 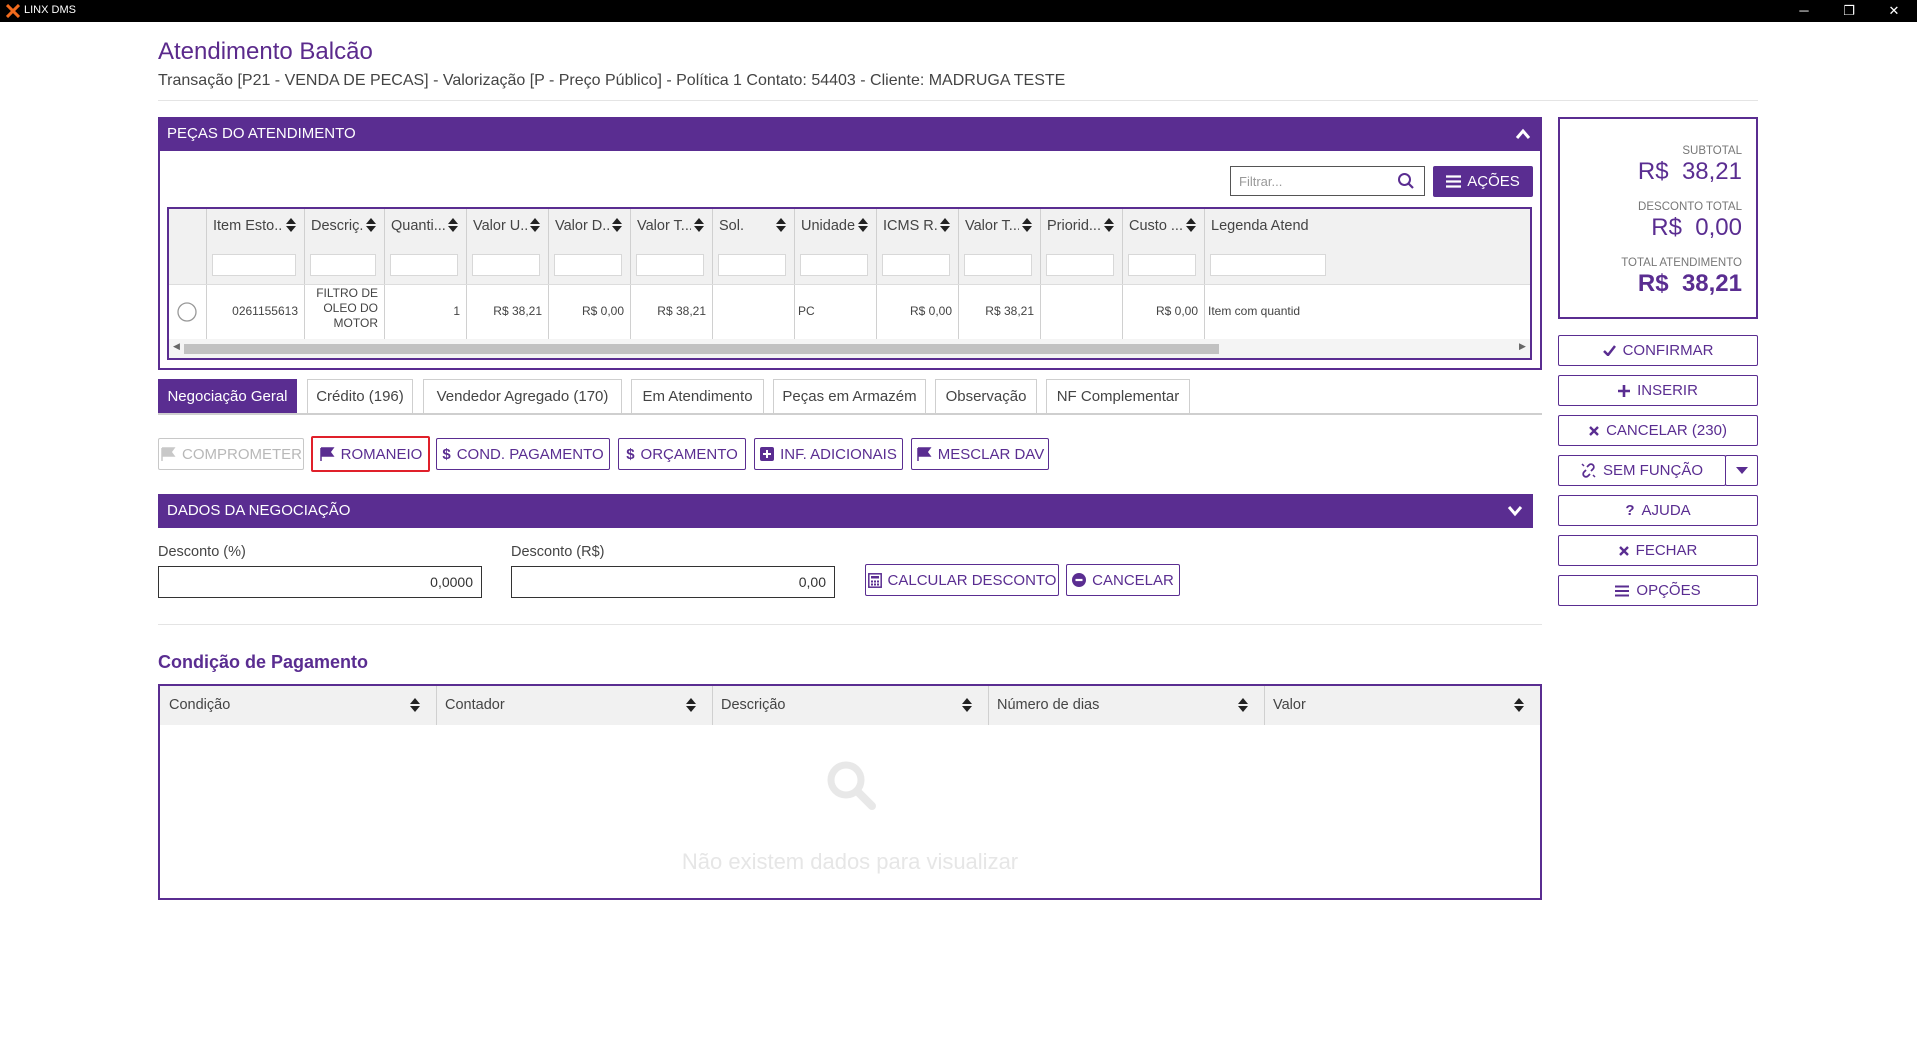 I want to click on calcular-desconto-button: CALCULAR DESCONTO, so click(x=962, y=580).